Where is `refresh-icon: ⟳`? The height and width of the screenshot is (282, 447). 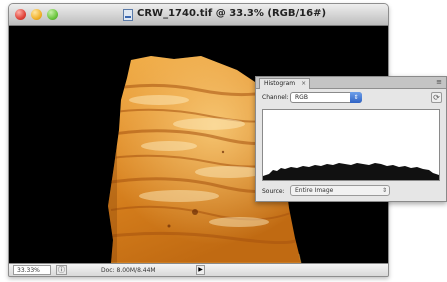 refresh-icon: ⟳ is located at coordinates (436, 97).